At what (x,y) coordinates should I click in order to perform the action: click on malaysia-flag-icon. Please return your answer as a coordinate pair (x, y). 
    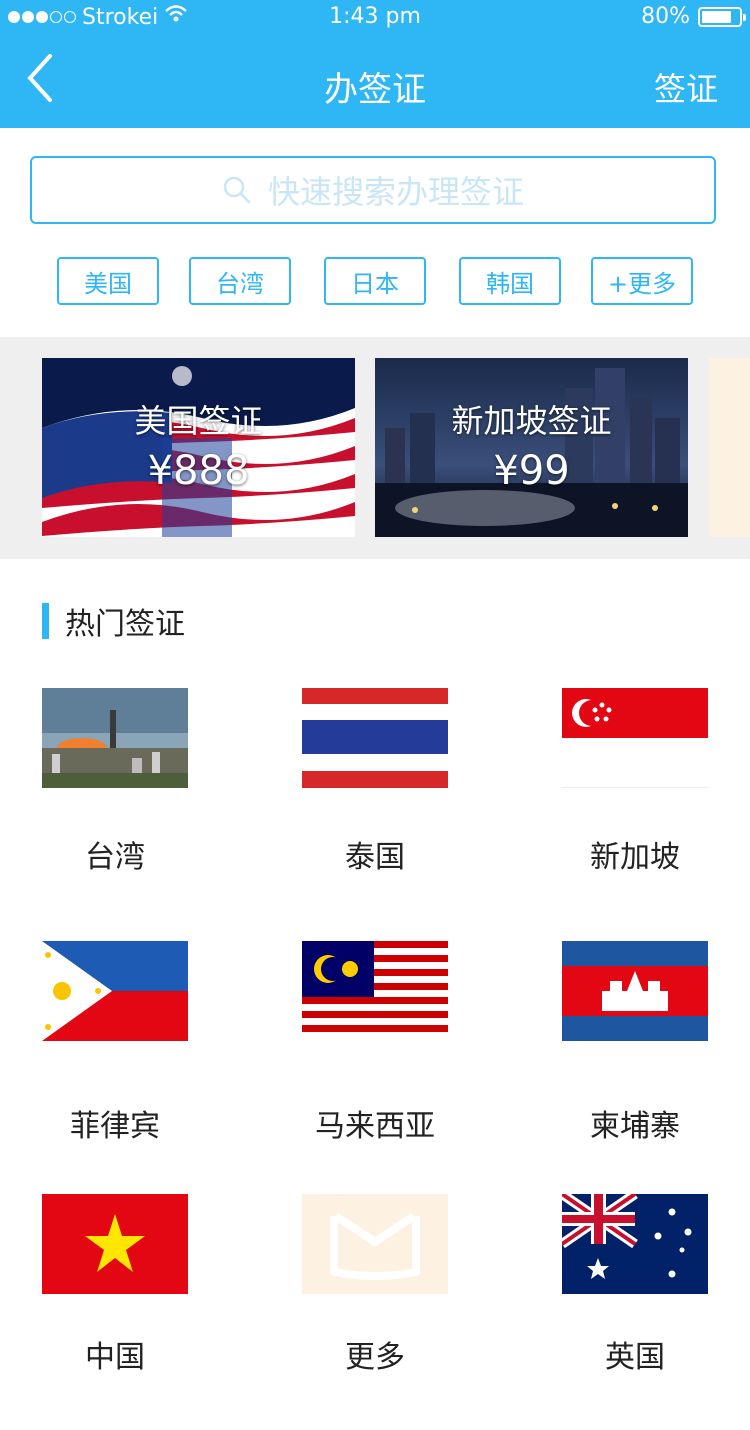
    Looking at the image, I should click on (375, 991).